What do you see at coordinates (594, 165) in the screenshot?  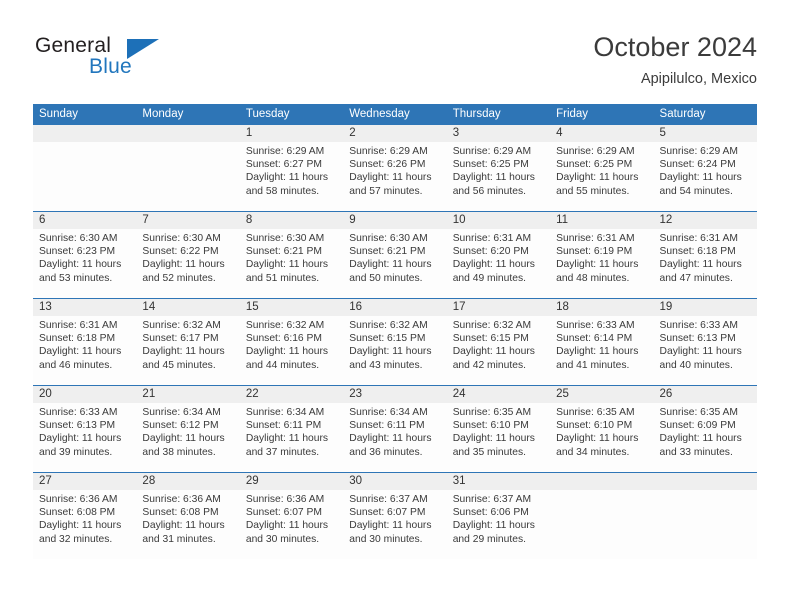 I see `sunset-text: Sunset: 6:25 PM` at bounding box center [594, 165].